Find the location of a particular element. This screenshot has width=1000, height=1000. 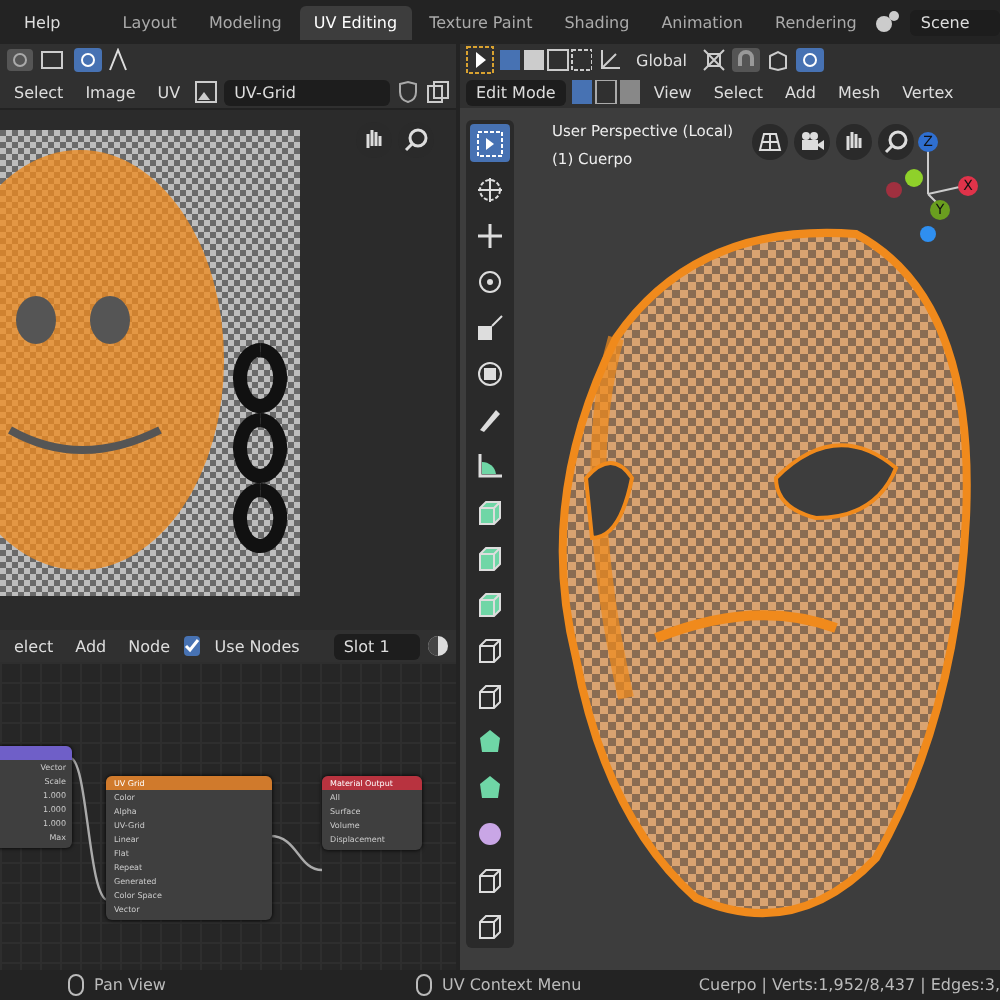

select-tool-icon is located at coordinates (490, 143).